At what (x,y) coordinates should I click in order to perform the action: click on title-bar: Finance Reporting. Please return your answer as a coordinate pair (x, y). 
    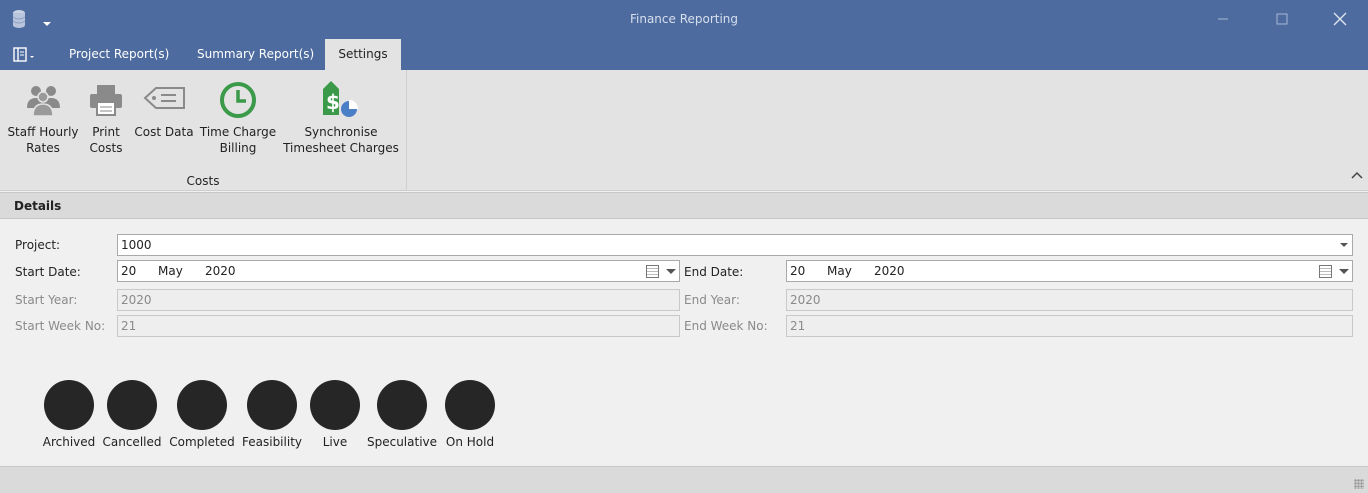
    Looking at the image, I should click on (684, 19).